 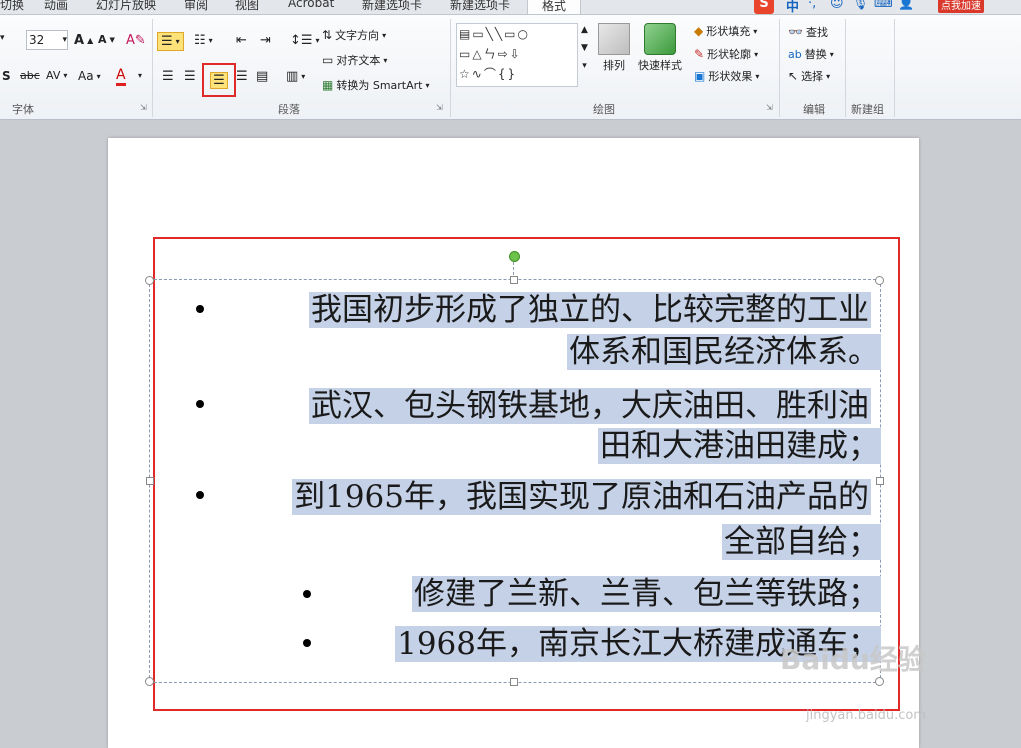 I want to click on shape-fill-label: 形状填充, so click(x=728, y=31).